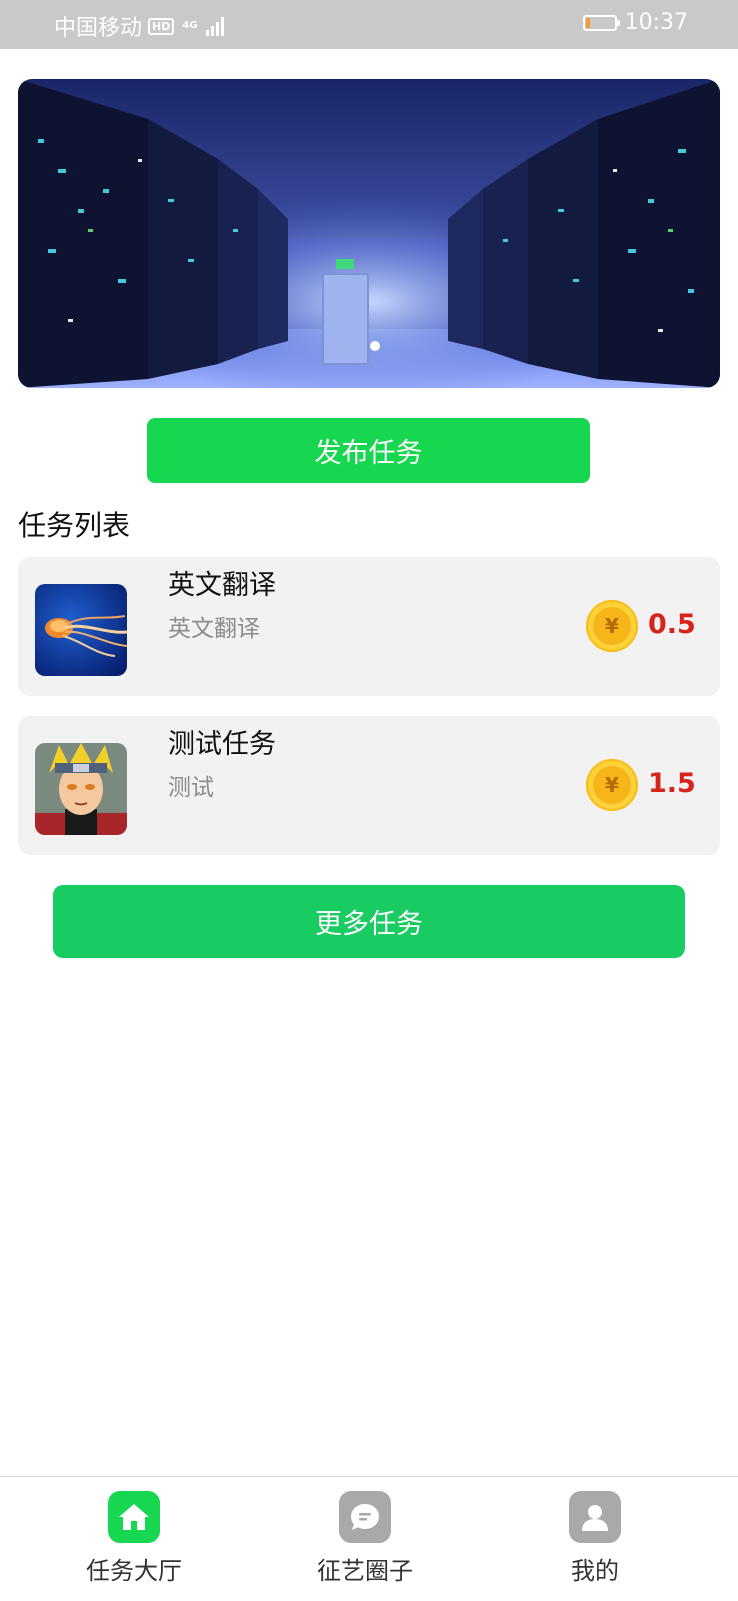 This screenshot has height=1601, width=738. I want to click on tab-label: 任务大厅, so click(134, 1571).